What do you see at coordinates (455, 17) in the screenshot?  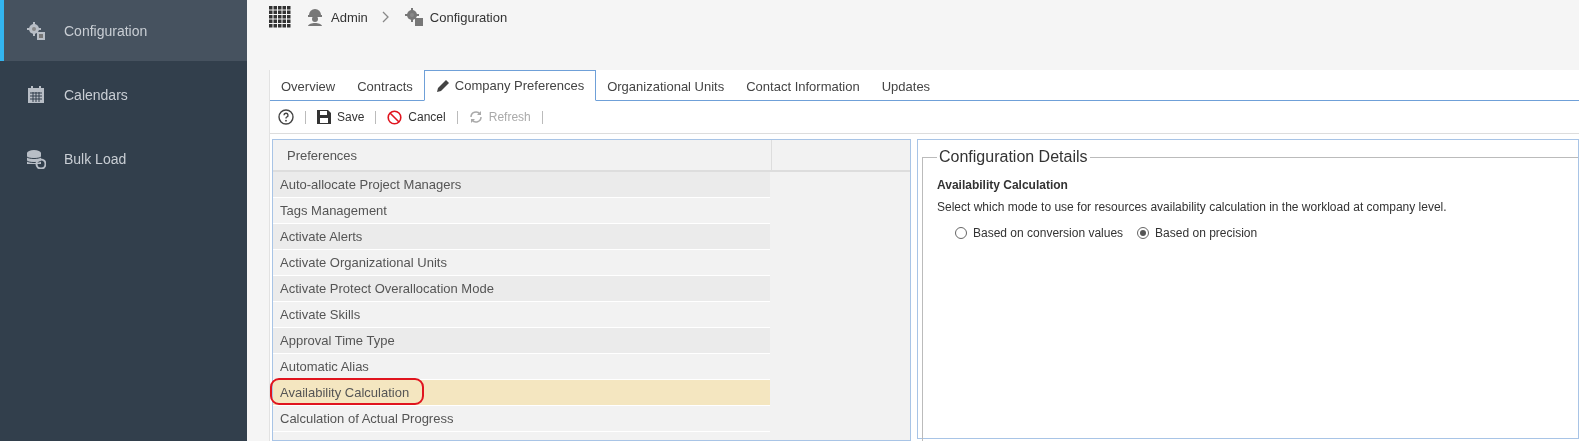 I see `breadcrumb-link: Configuration` at bounding box center [455, 17].